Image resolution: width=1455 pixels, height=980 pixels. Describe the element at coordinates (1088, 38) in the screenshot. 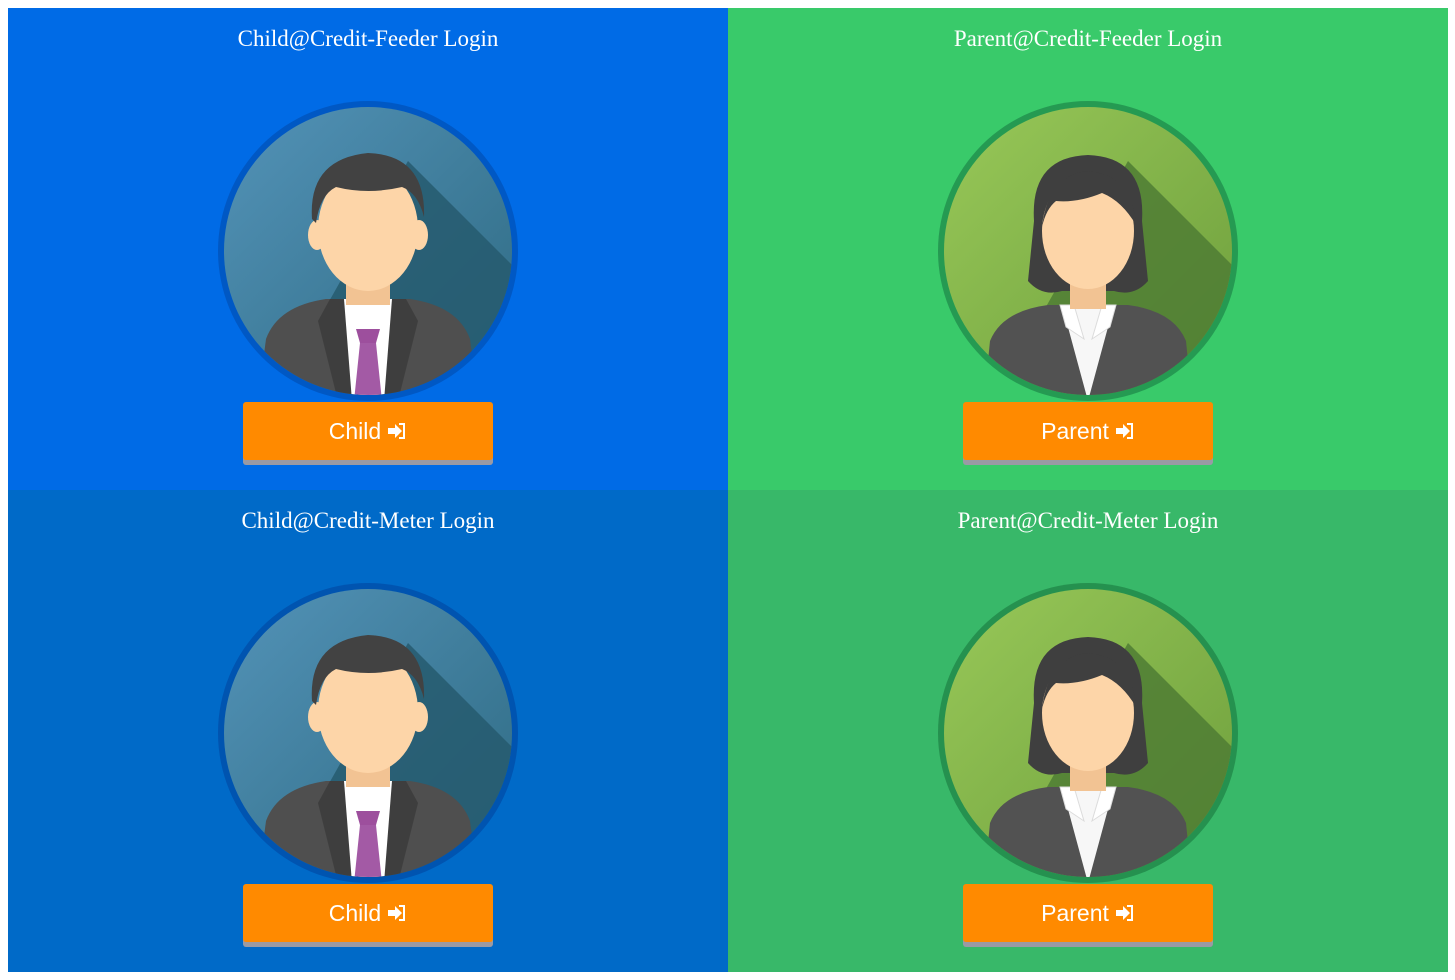

I see `panel-title: Parent@Credit-Feeder Login` at that location.